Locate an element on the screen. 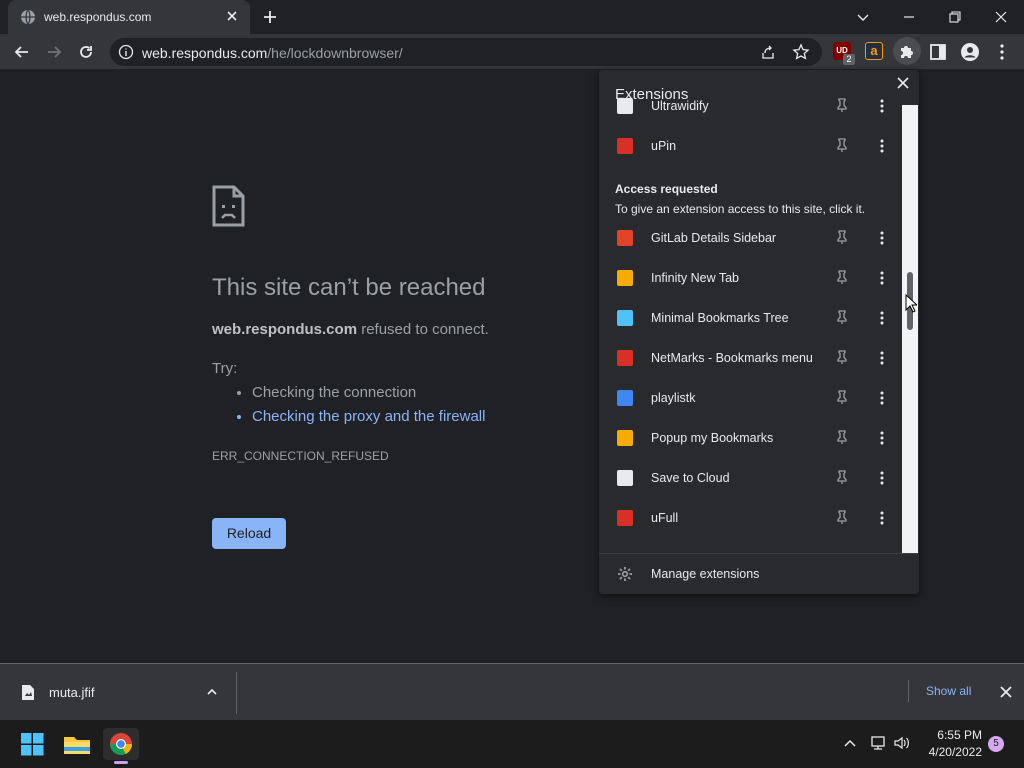  extension-name: playlistk is located at coordinates (673, 398).